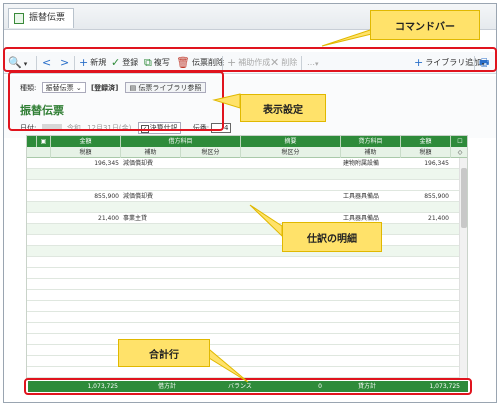 This screenshot has height=406, width=500. Describe the element at coordinates (361, 196) in the screenshot. I see `credit-account: 工具器具備品` at that location.